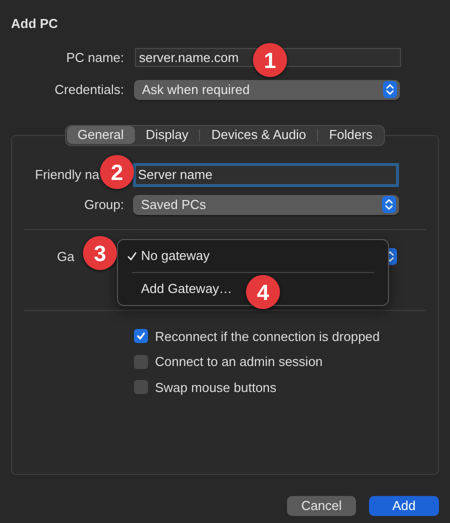  What do you see at coordinates (215, 387) in the screenshot?
I see `checkbox-label: Swap mouse buttons` at bounding box center [215, 387].